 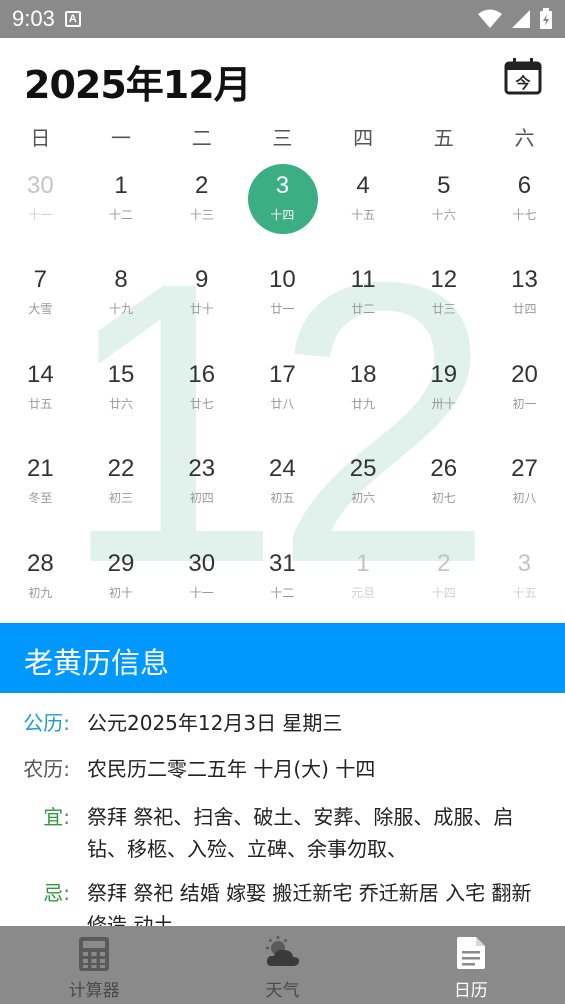 I want to click on day-number: 22, so click(x=121, y=469).